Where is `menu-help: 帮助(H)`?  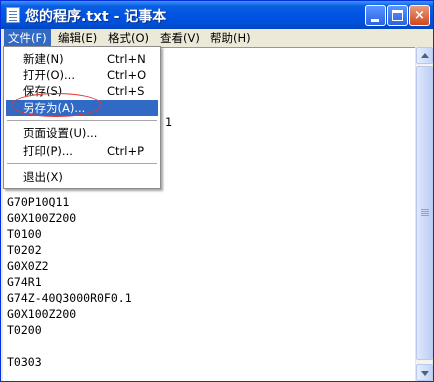 menu-help: 帮助(H) is located at coordinates (230, 38).